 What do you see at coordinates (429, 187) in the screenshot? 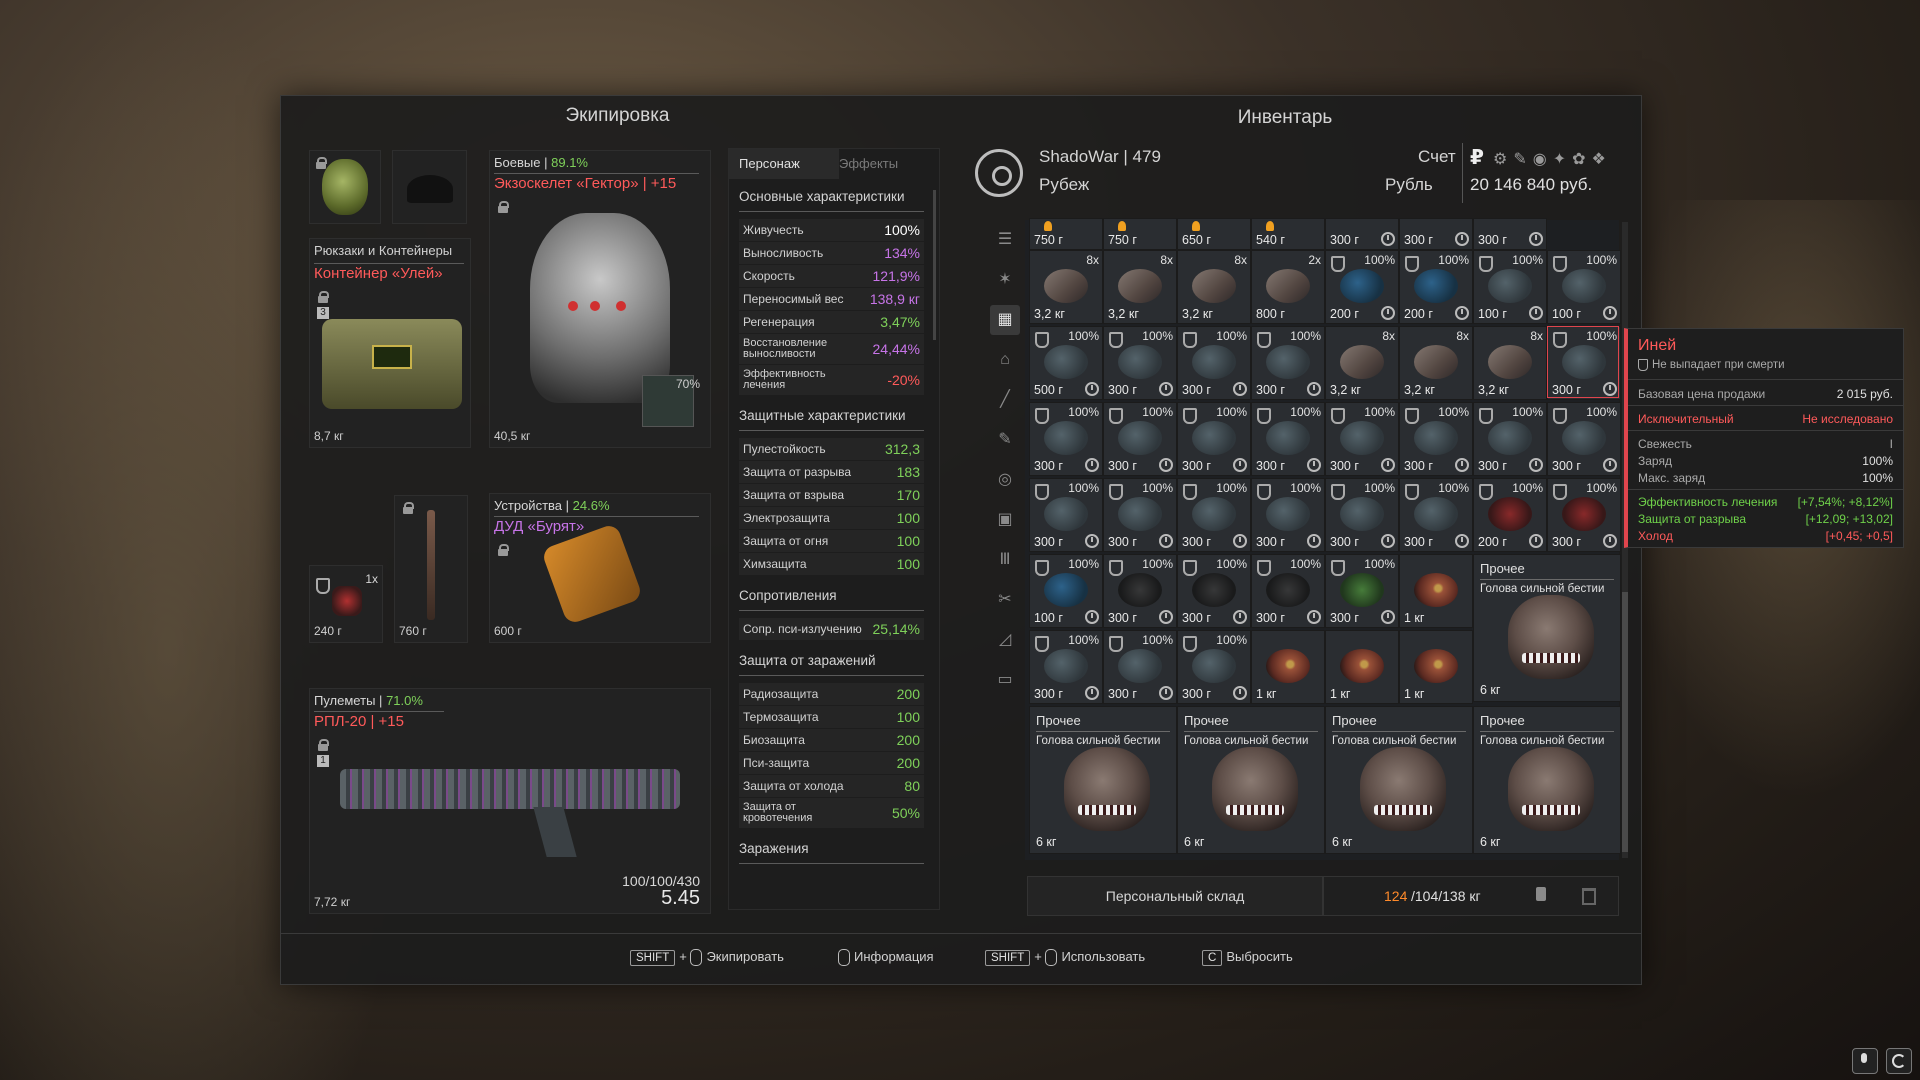
I see `helmet-slot` at bounding box center [429, 187].